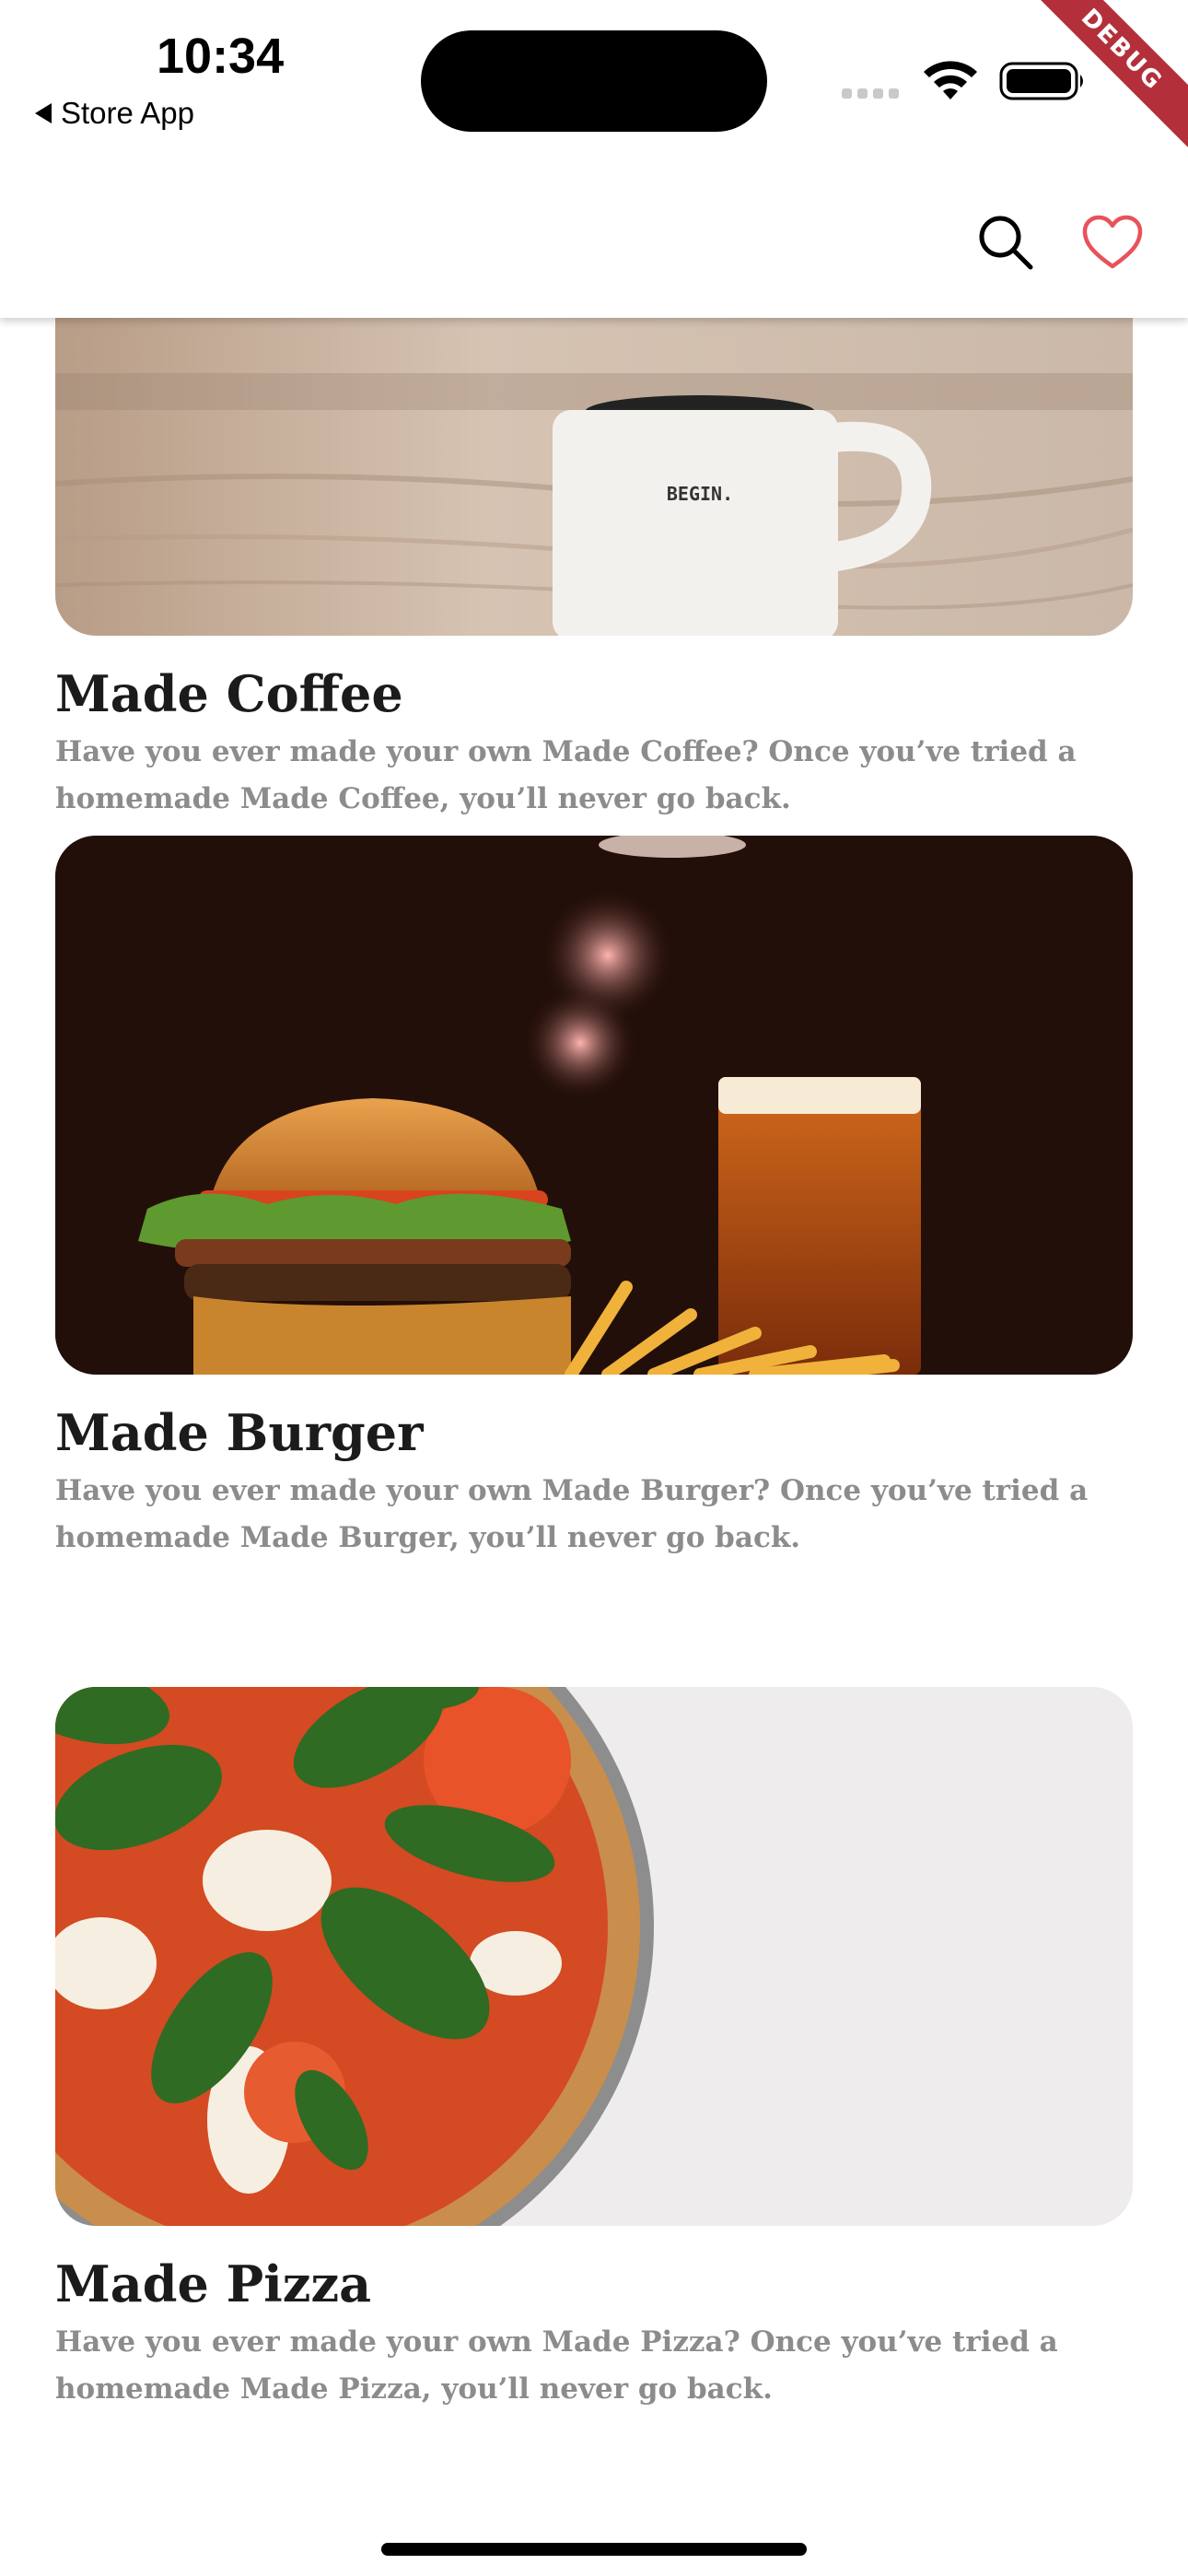 The image size is (1188, 2576). I want to click on search-button, so click(1005, 242).